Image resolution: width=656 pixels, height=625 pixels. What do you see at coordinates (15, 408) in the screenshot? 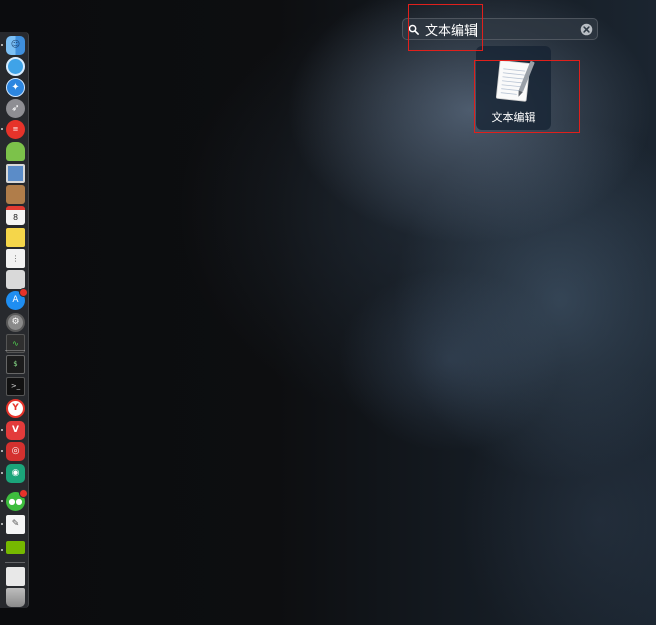
I see `yandex-icon: Y` at bounding box center [15, 408].